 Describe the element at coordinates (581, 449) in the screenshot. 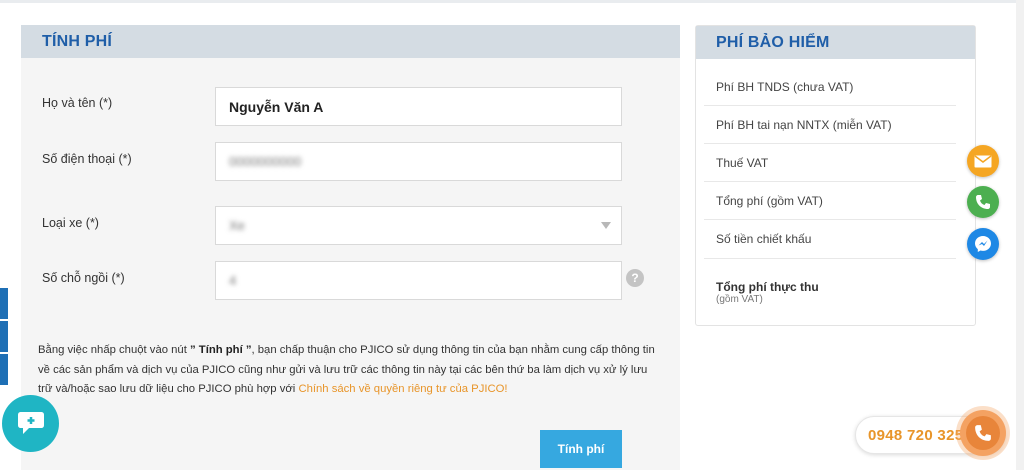

I see `calculate-fee-button: Tính phí` at that location.